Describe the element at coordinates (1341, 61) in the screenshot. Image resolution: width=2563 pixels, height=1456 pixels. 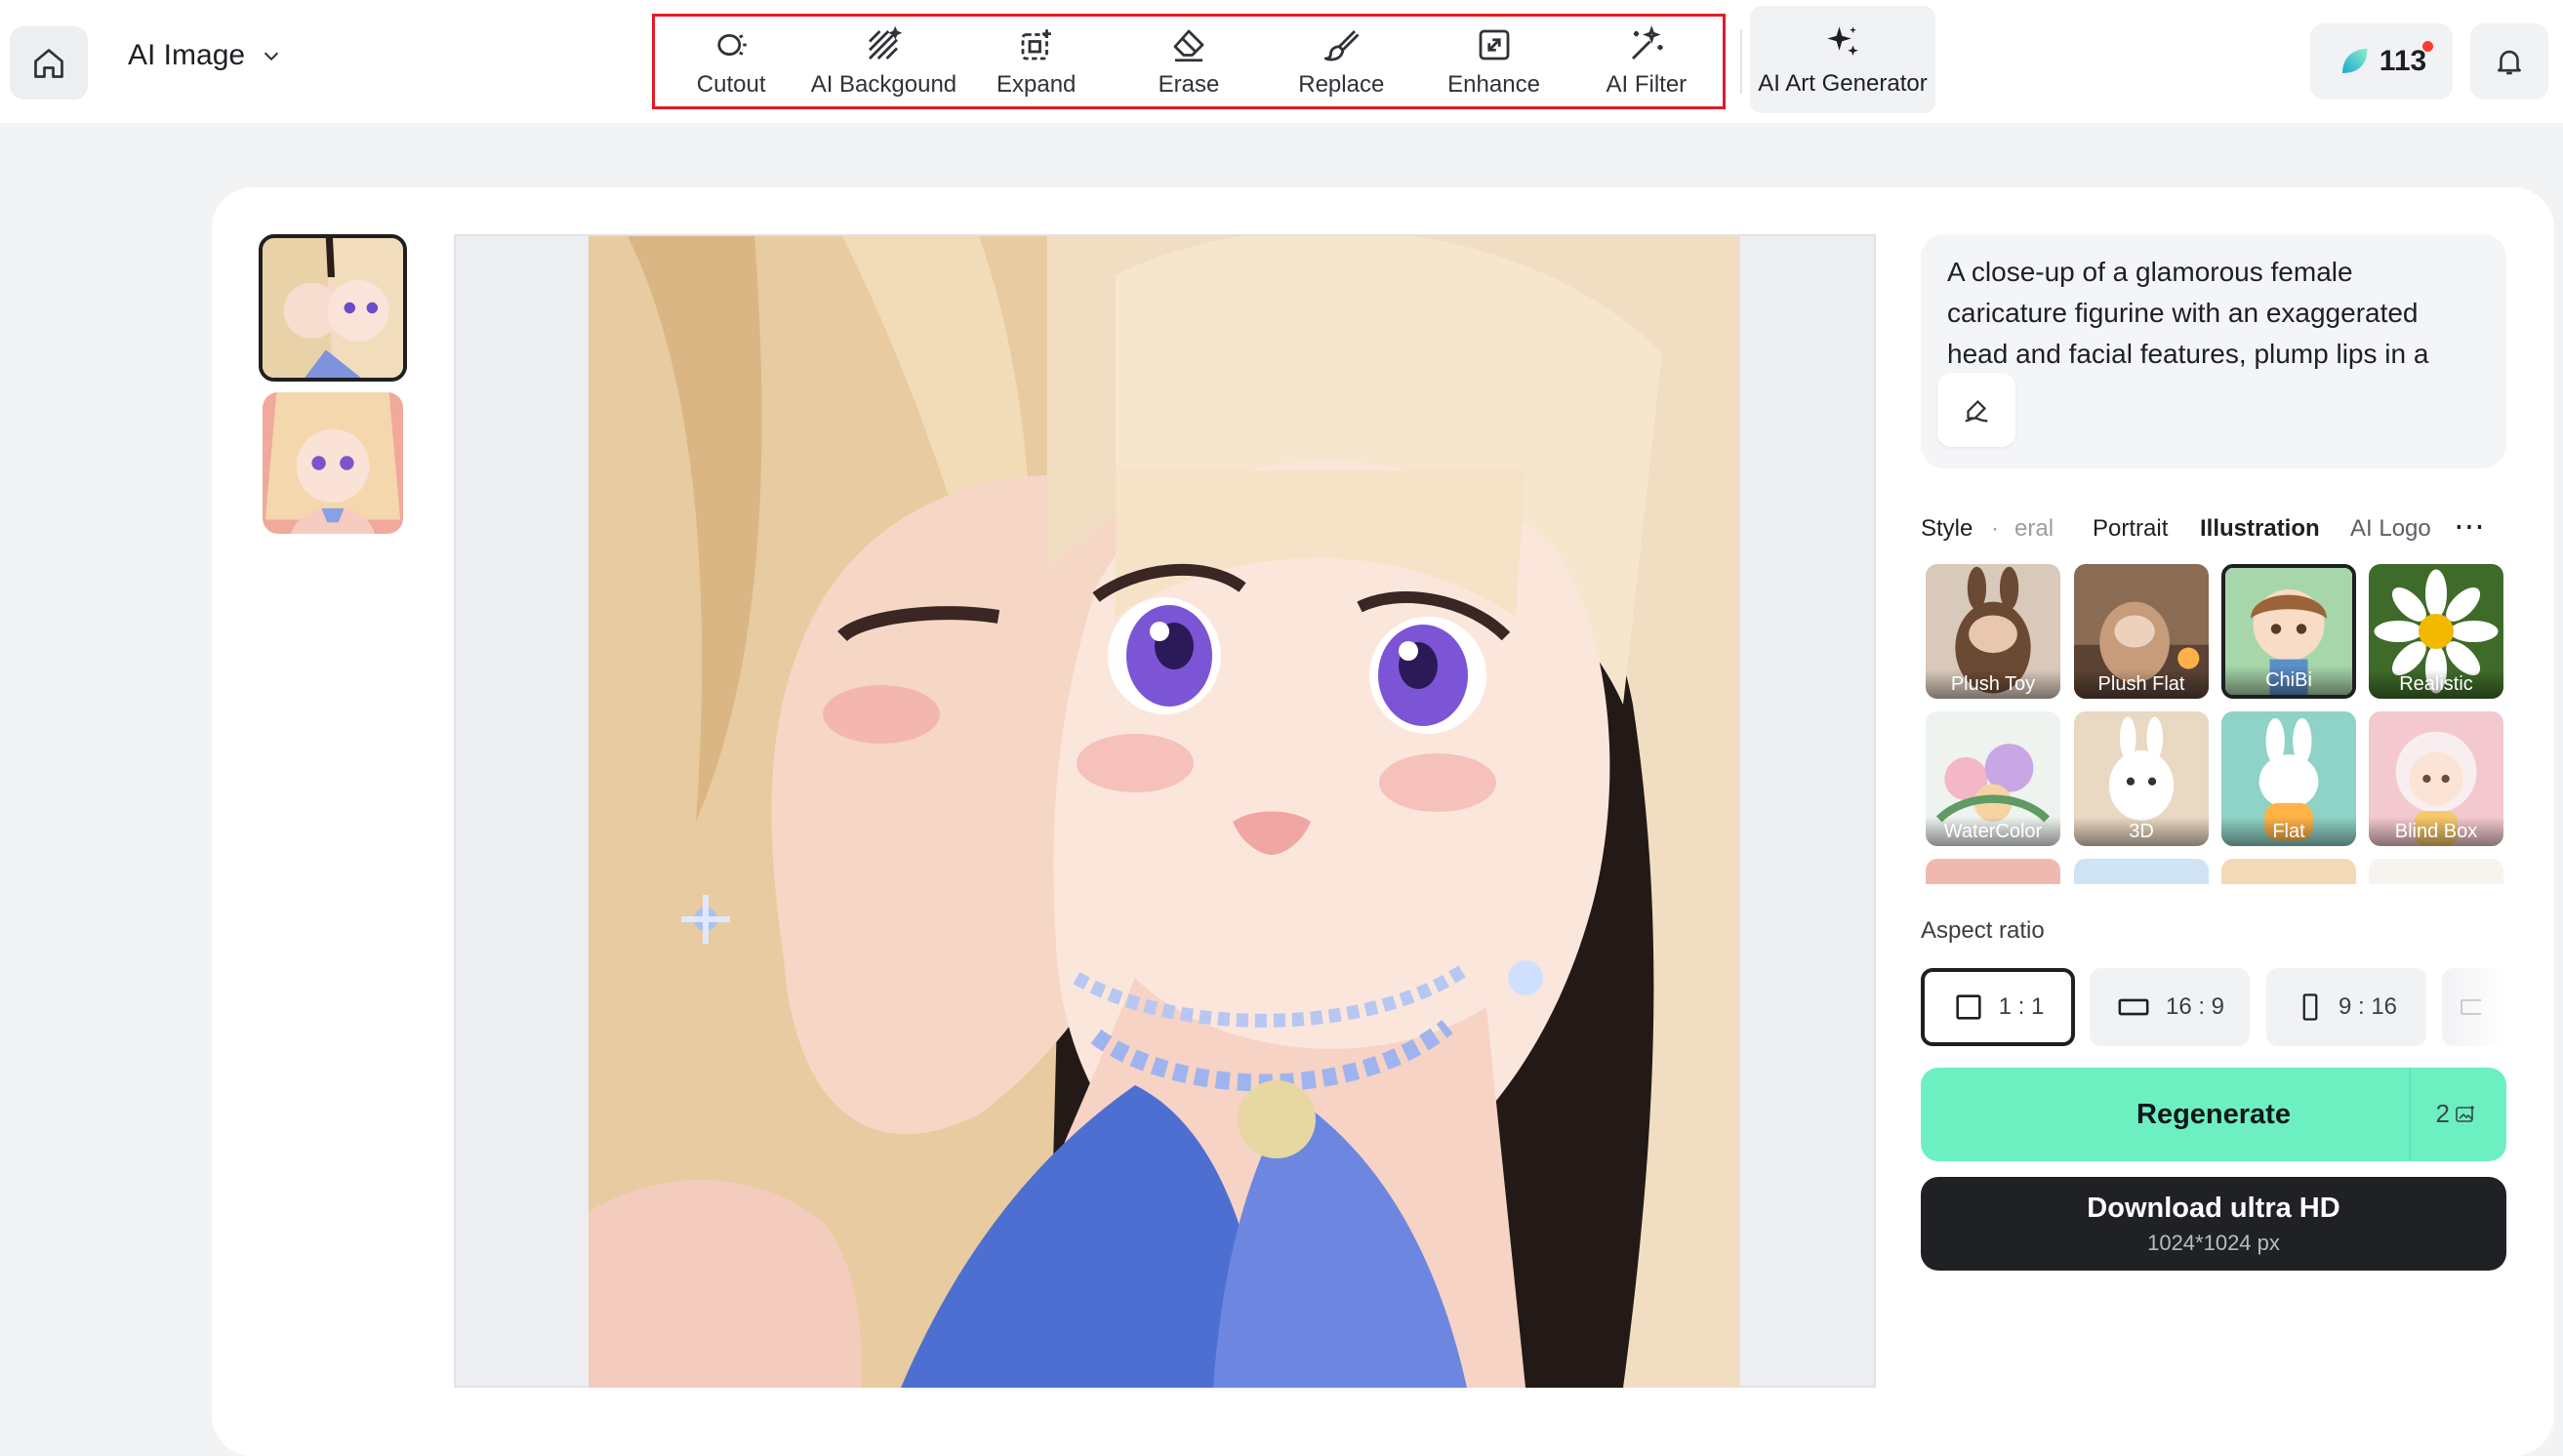
I see `tool-replace: Replace` at that location.